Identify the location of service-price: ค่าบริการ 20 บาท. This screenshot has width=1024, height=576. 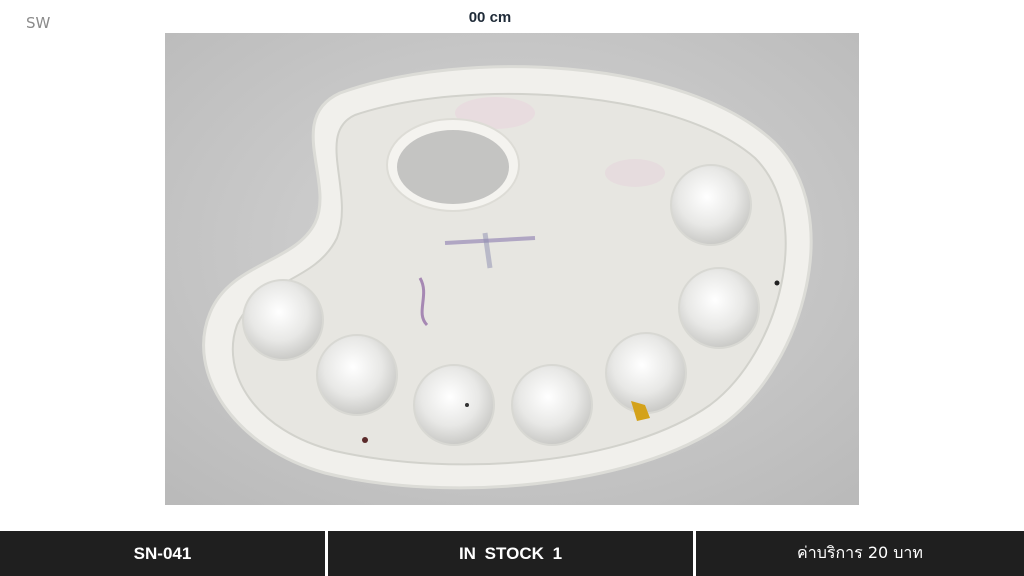
(860, 553).